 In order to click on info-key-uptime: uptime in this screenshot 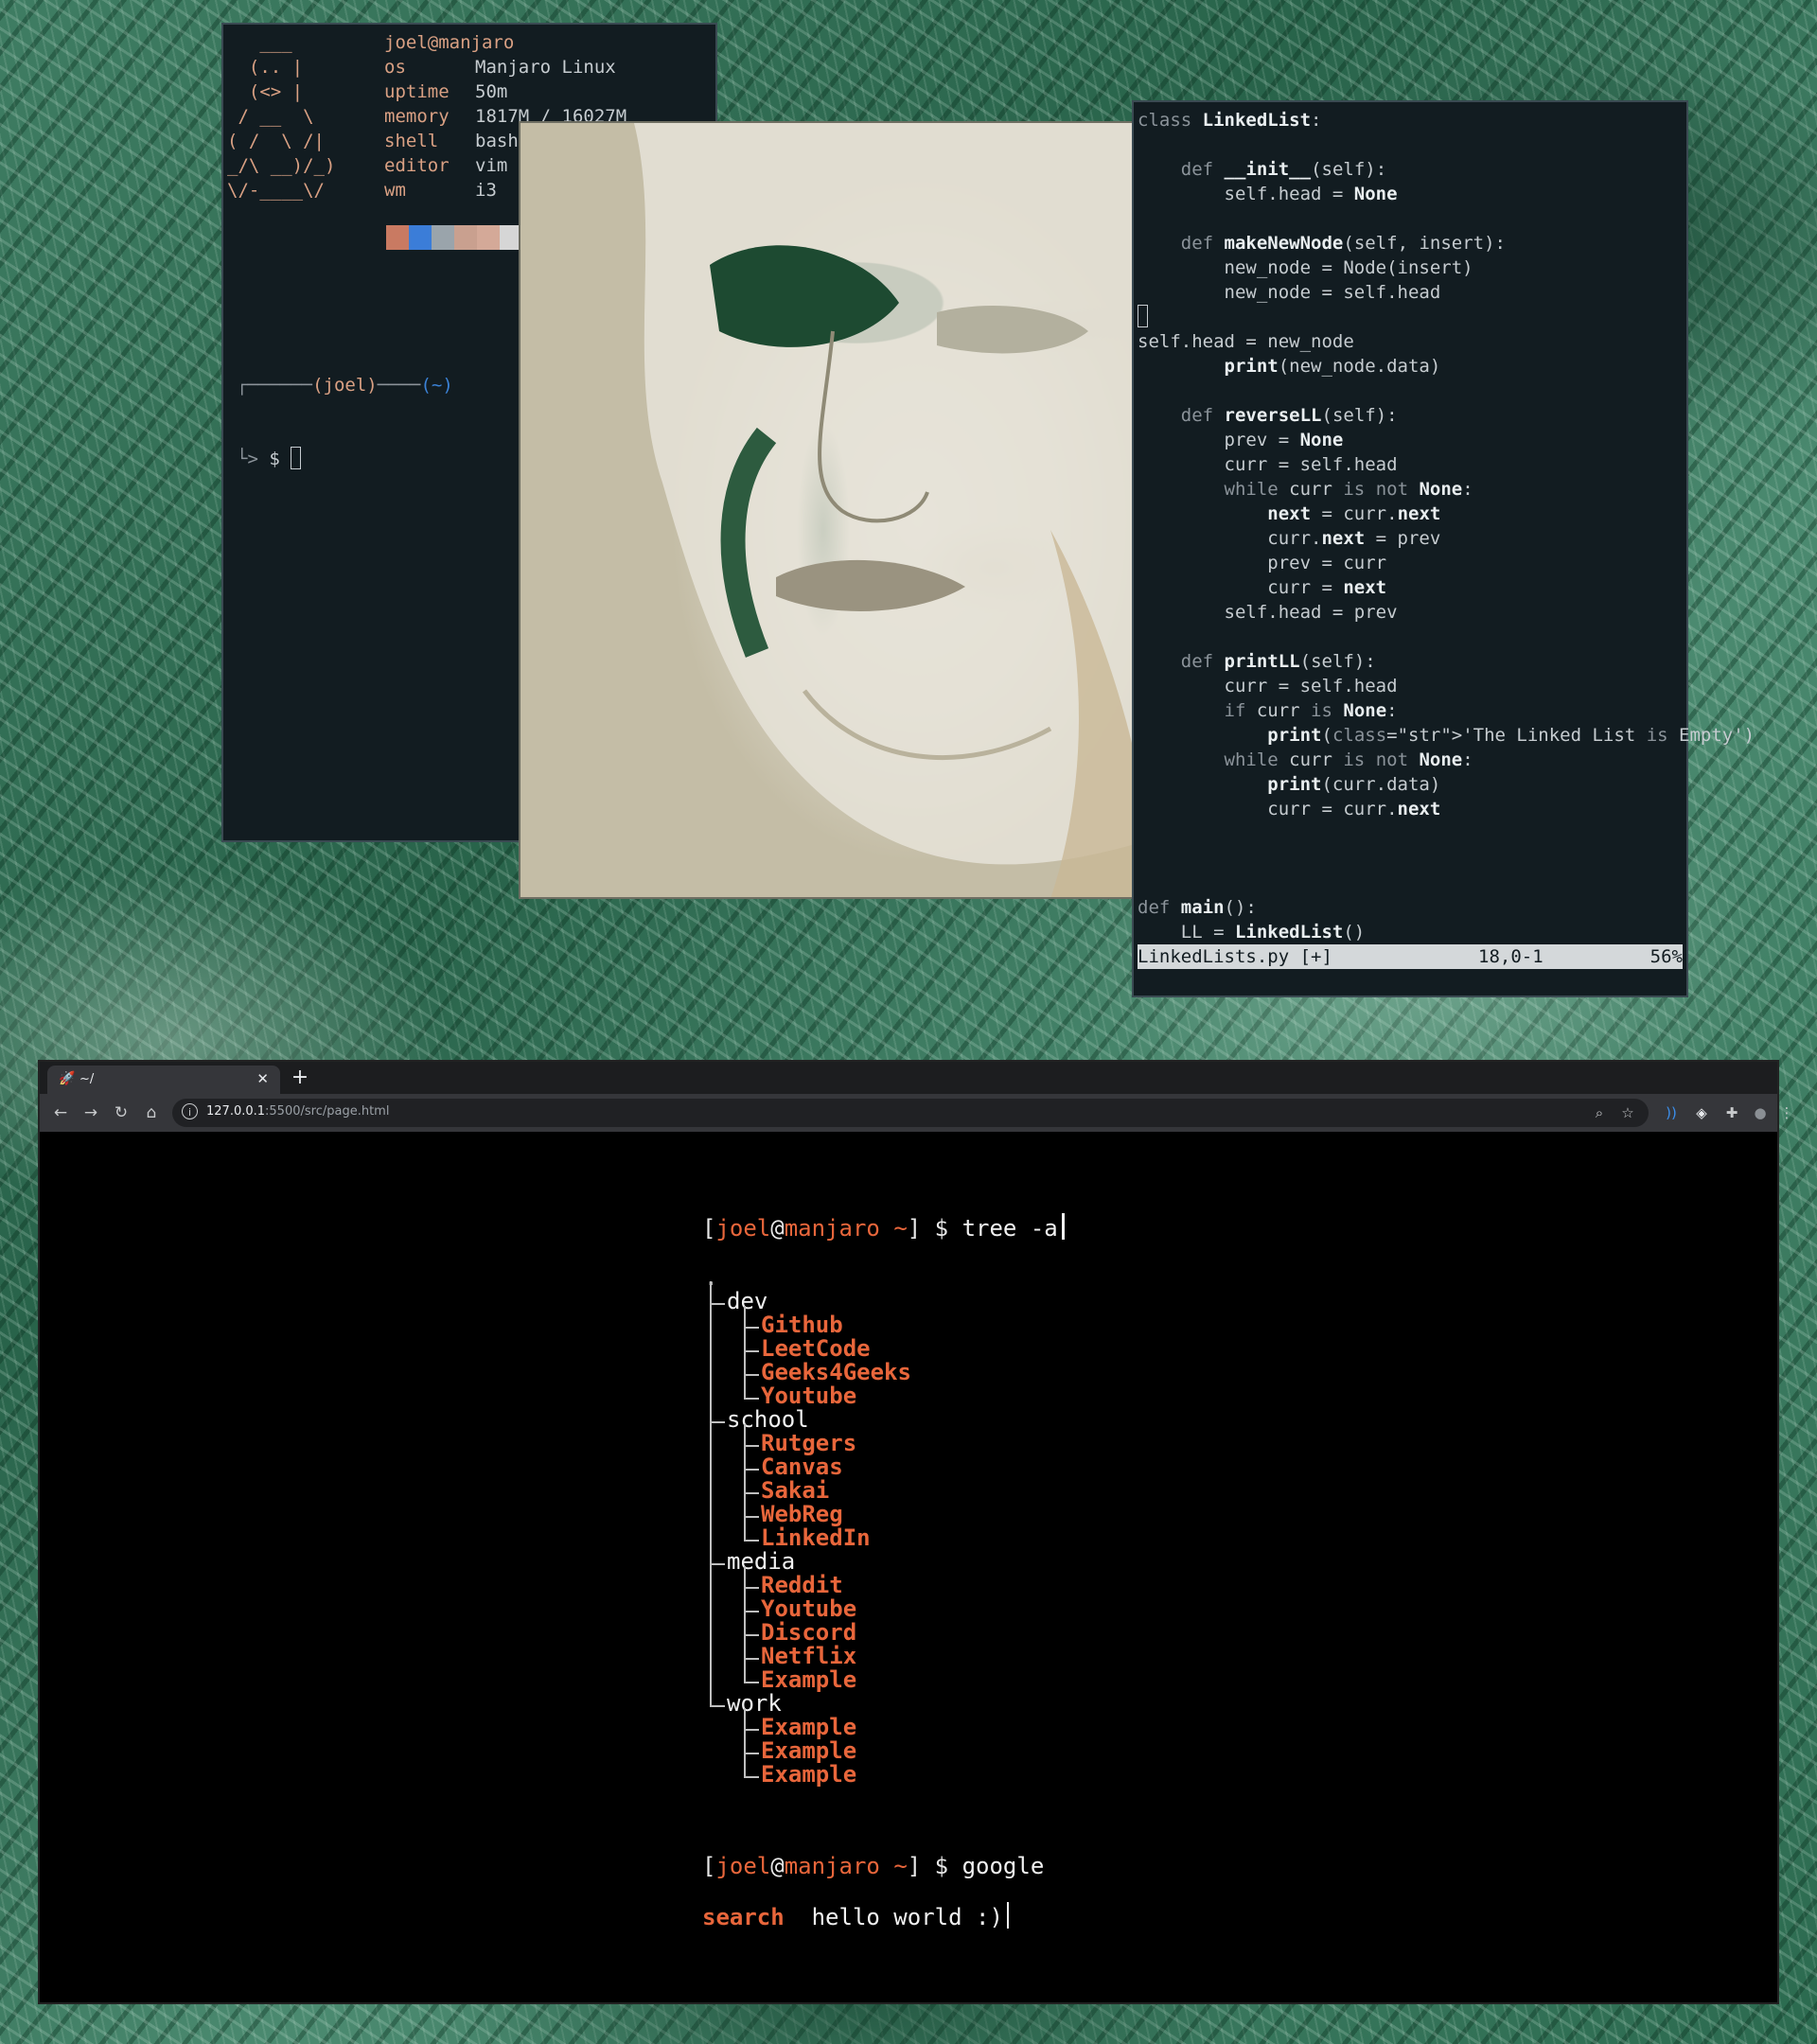, I will do `click(417, 91)`.